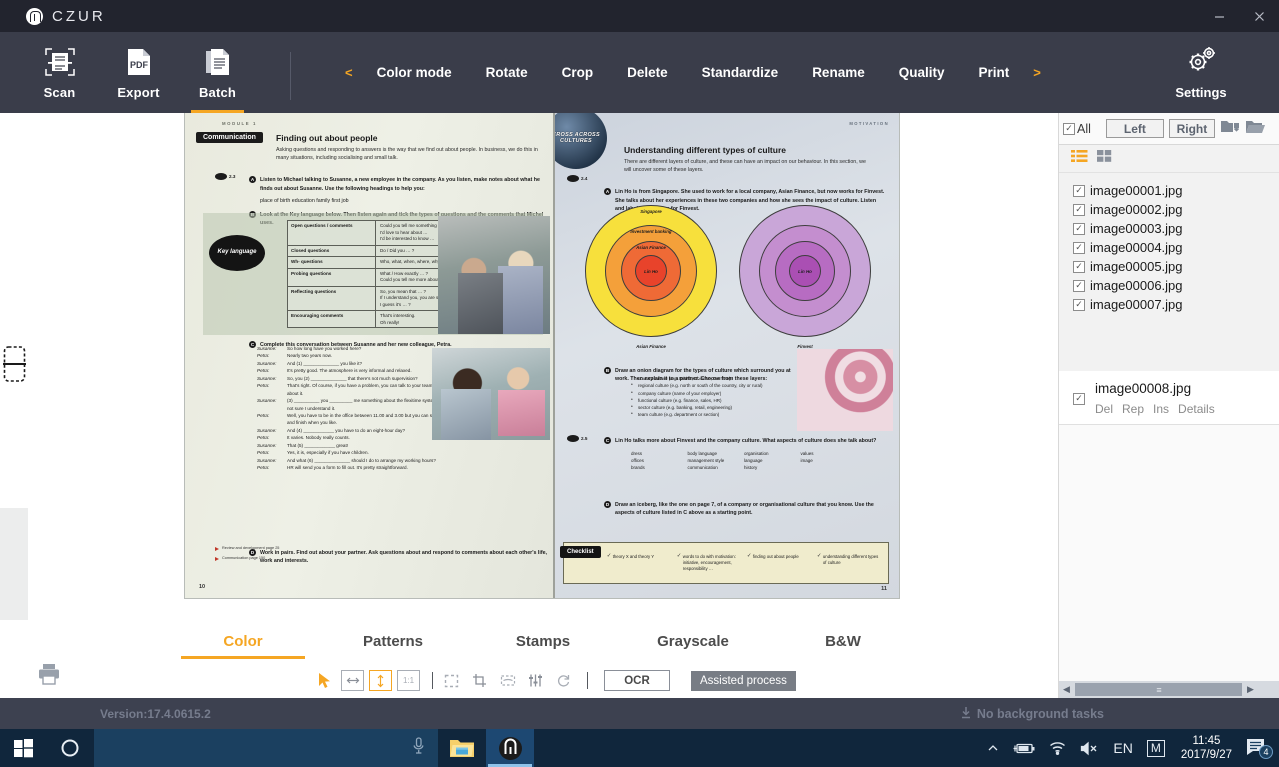 This screenshot has height=767, width=1279. What do you see at coordinates (1196, 409) in the screenshot?
I see `details-action: Details` at bounding box center [1196, 409].